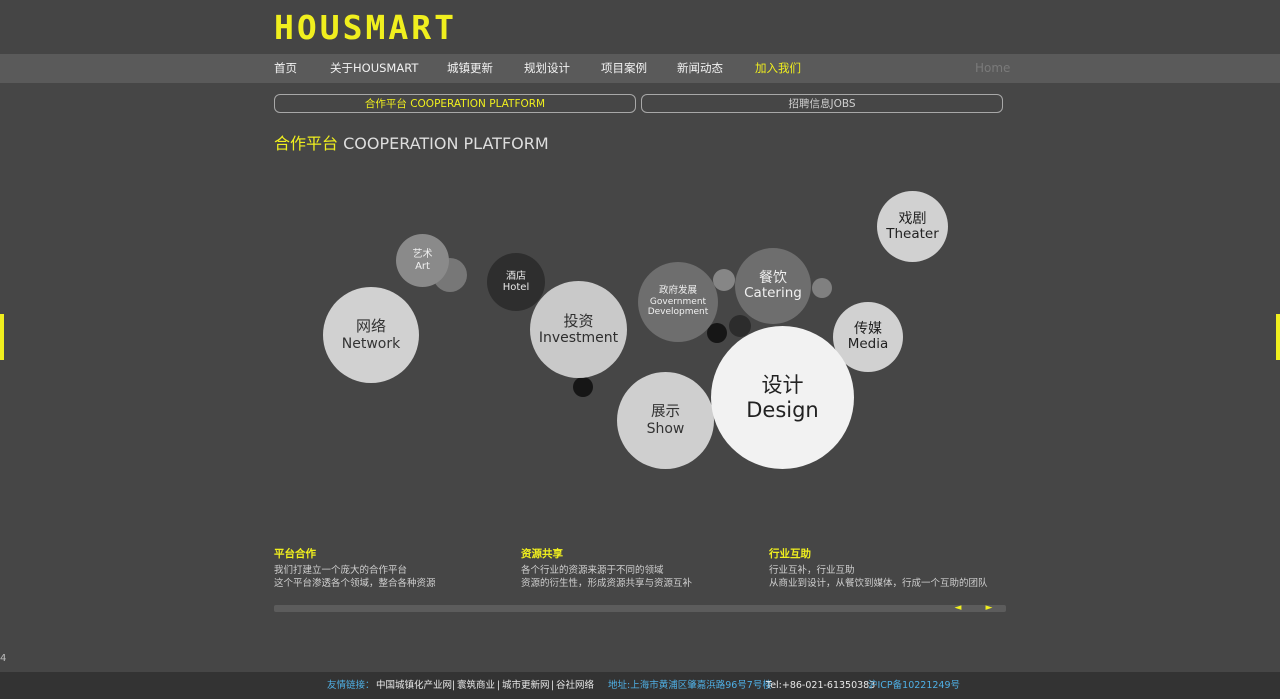  I want to click on feature-title: 资源共享, so click(542, 554).